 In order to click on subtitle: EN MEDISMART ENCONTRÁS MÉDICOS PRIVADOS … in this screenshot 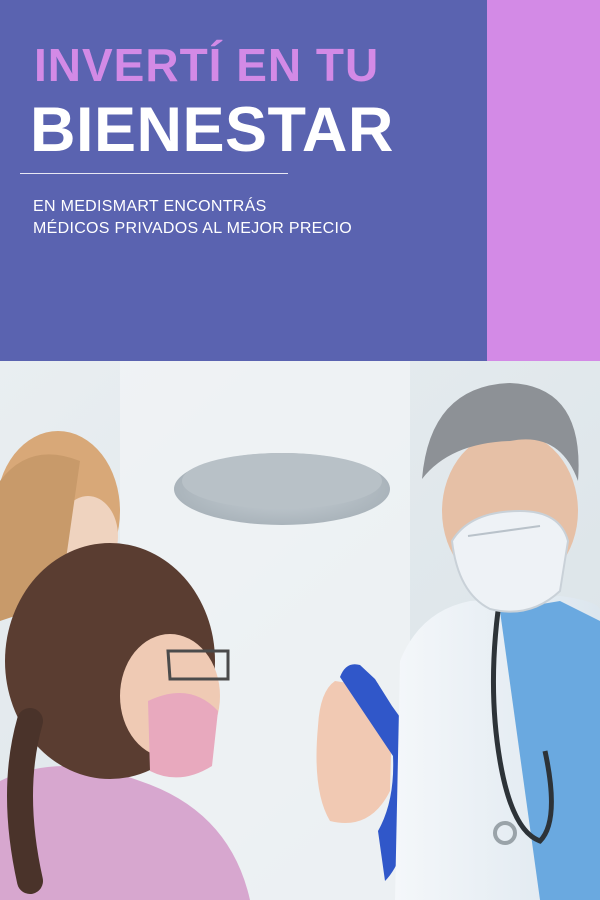, I will do `click(253, 218)`.